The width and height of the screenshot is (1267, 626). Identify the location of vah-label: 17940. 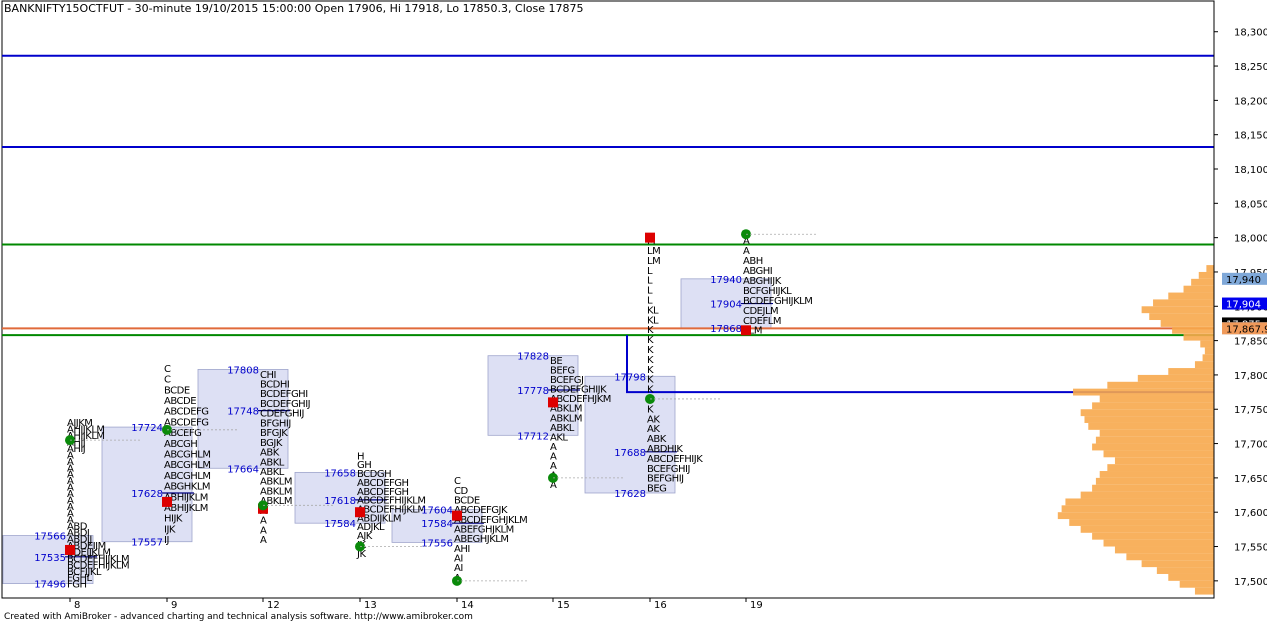
(726, 280).